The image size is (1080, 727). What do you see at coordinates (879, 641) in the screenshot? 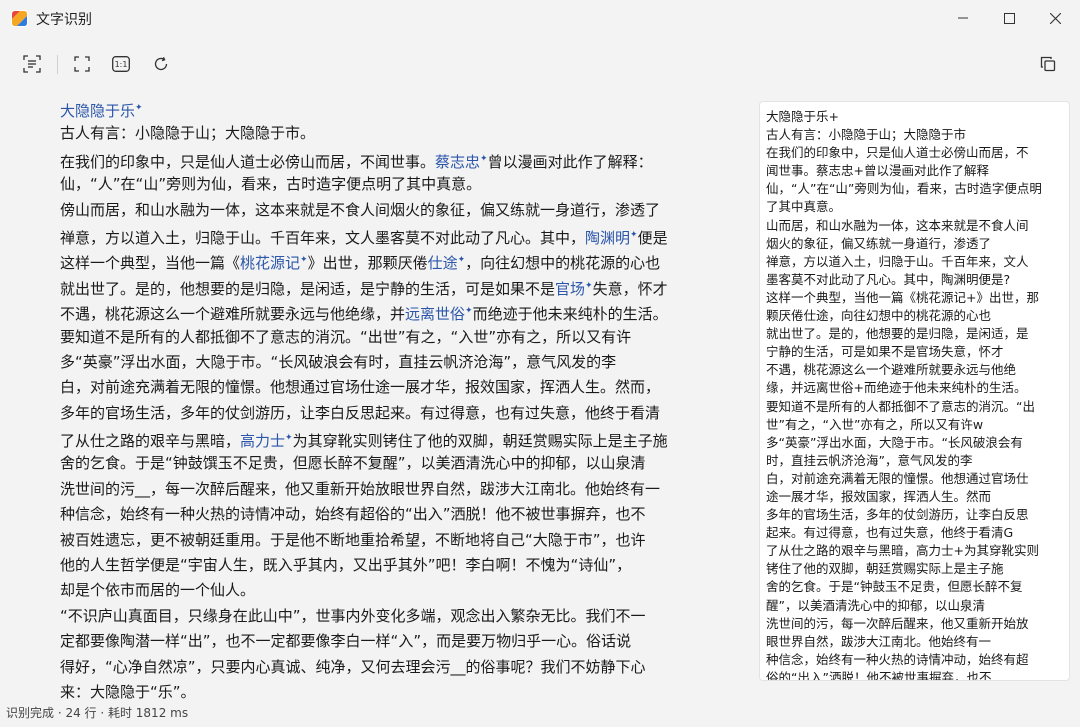
I see `result-line: 眼世界自然，跋涉大江南北。他始终有一` at bounding box center [879, 641].